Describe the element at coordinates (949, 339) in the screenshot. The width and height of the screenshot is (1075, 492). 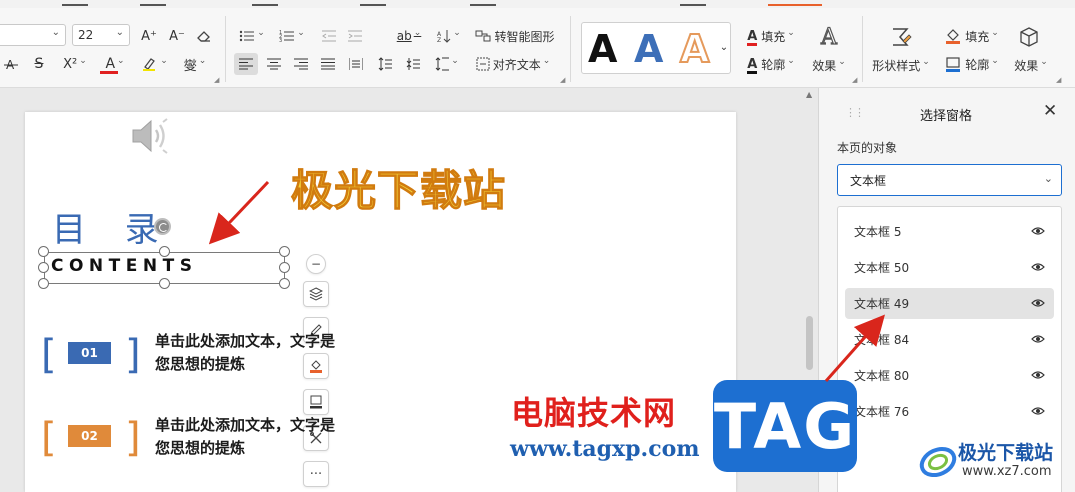
I see `object-row-textbox-84: 文本框 84` at that location.